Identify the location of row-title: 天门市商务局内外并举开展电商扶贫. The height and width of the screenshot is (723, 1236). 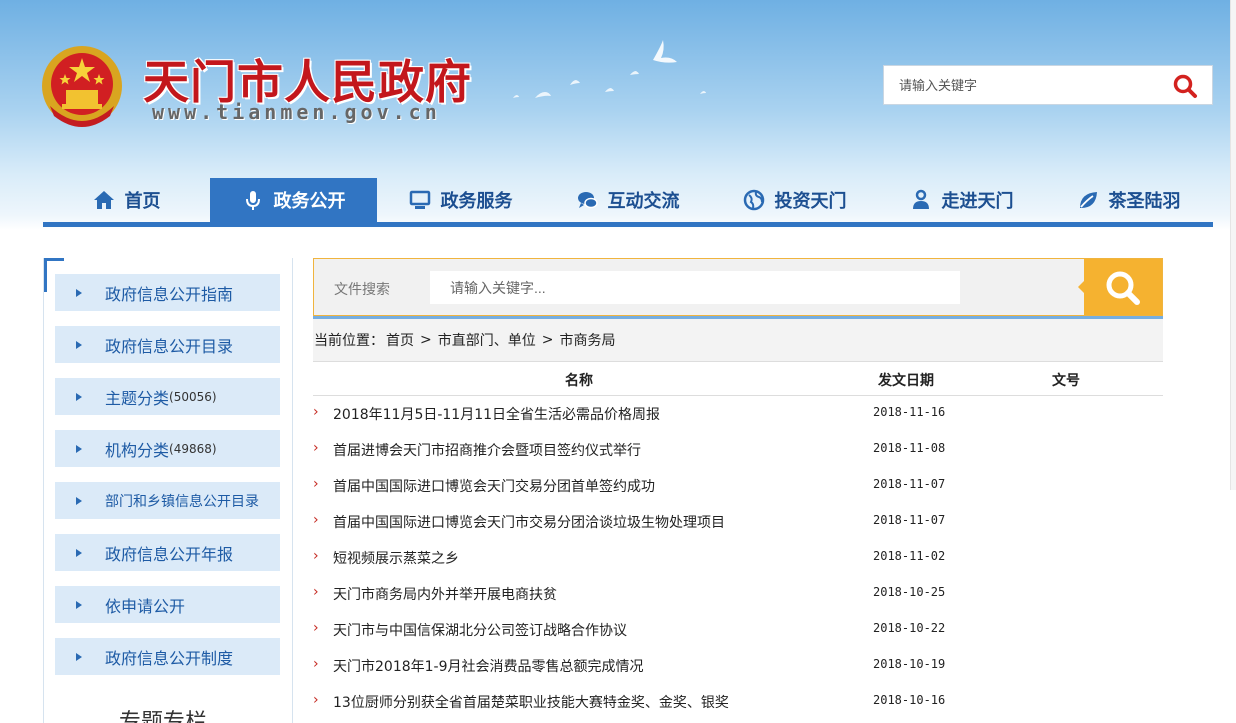
(445, 594).